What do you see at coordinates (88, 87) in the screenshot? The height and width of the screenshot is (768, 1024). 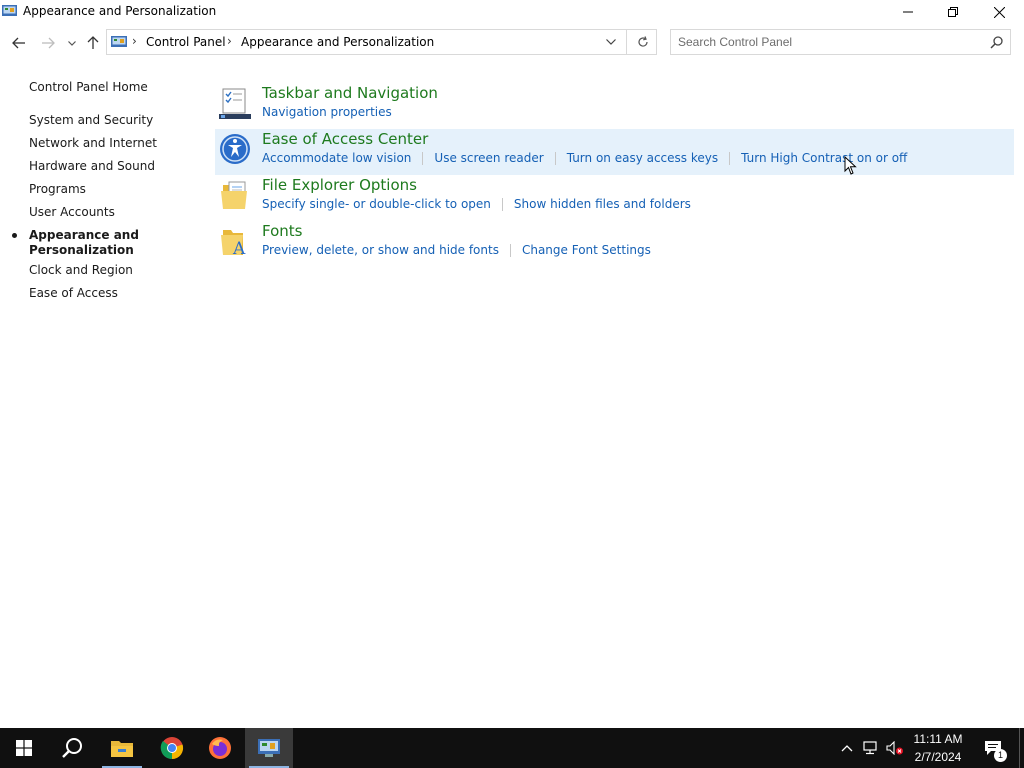 I see `sidebar-control-panel-home: Control Panel Home` at bounding box center [88, 87].